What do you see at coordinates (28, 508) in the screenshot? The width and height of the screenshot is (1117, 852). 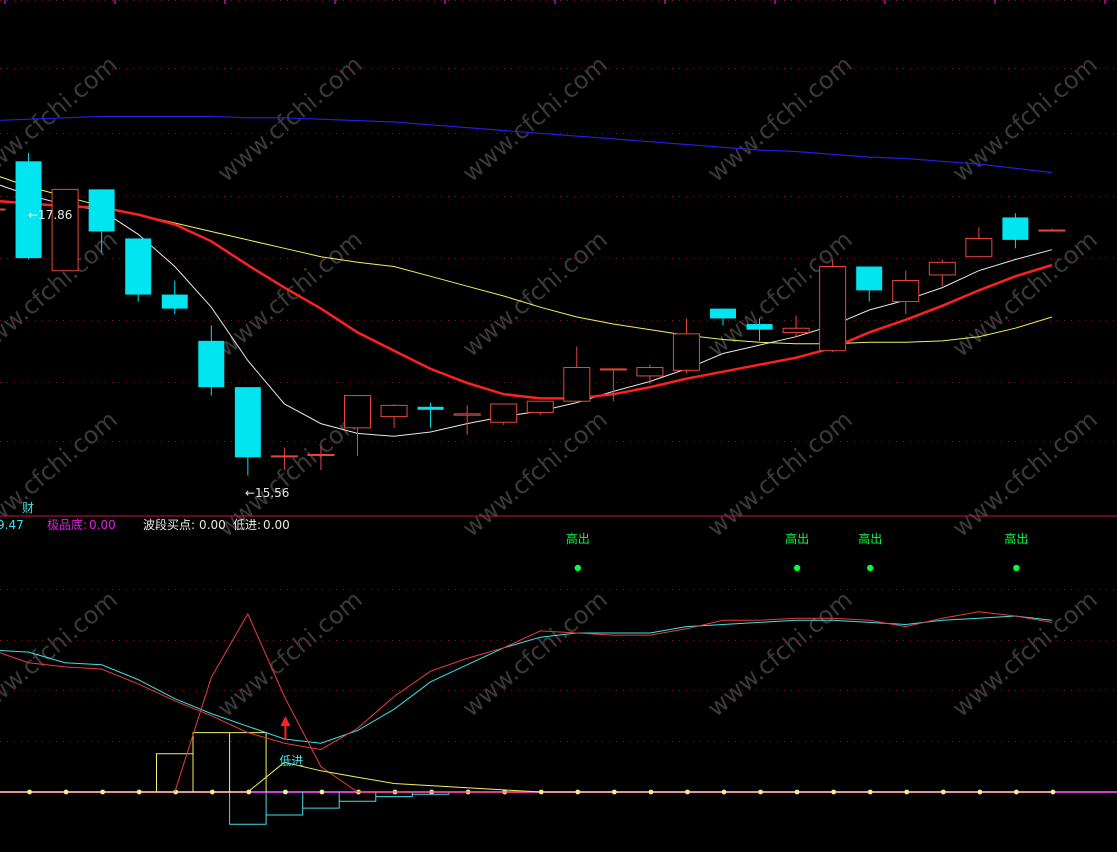 I see `indicator-title-fragment: 财` at bounding box center [28, 508].